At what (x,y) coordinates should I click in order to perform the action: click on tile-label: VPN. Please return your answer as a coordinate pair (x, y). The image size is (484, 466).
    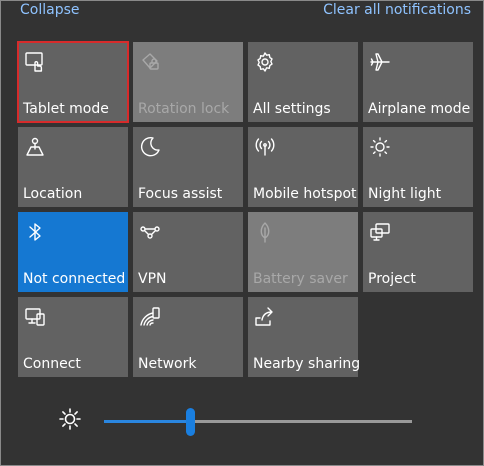
    Looking at the image, I should click on (152, 279).